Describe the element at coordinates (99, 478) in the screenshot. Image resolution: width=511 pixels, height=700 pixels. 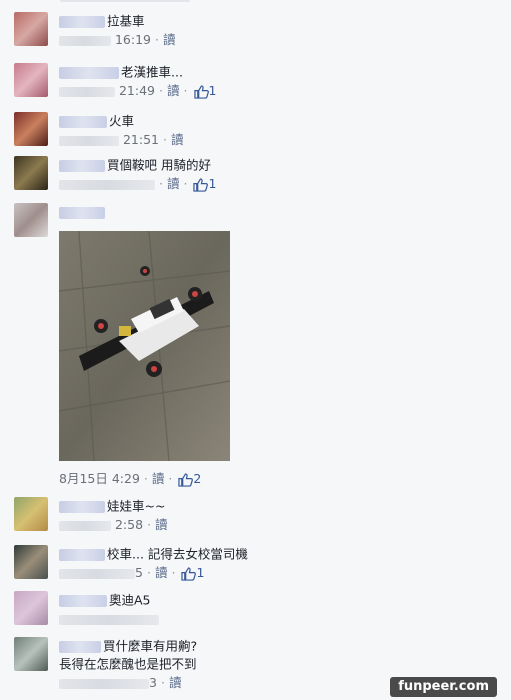
I see `timestamp: 8月15日 4:29` at that location.